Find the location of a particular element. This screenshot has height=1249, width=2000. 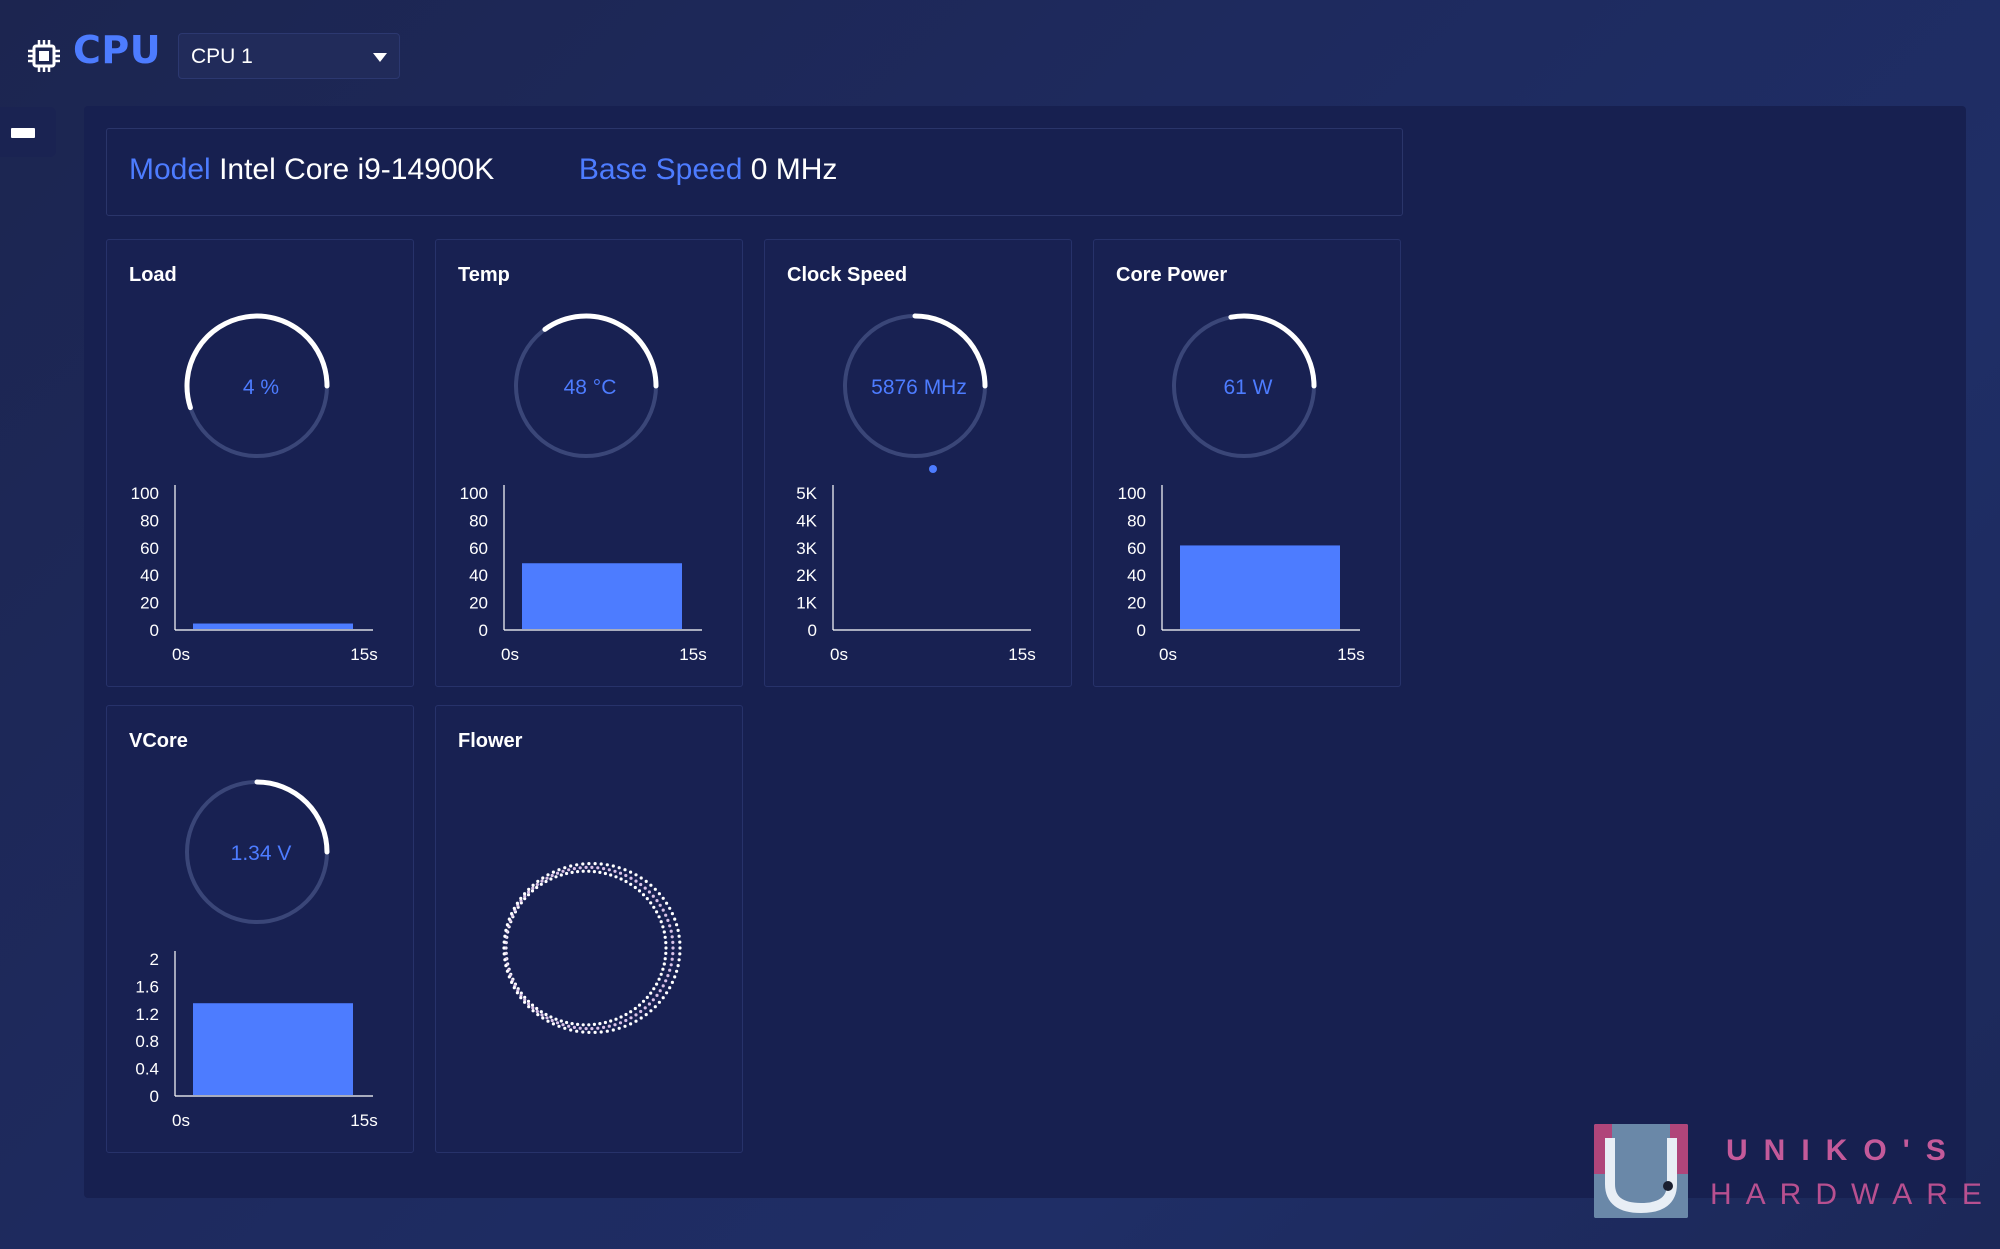

cpu-select-dropdown: CPU 1 is located at coordinates (289, 56).